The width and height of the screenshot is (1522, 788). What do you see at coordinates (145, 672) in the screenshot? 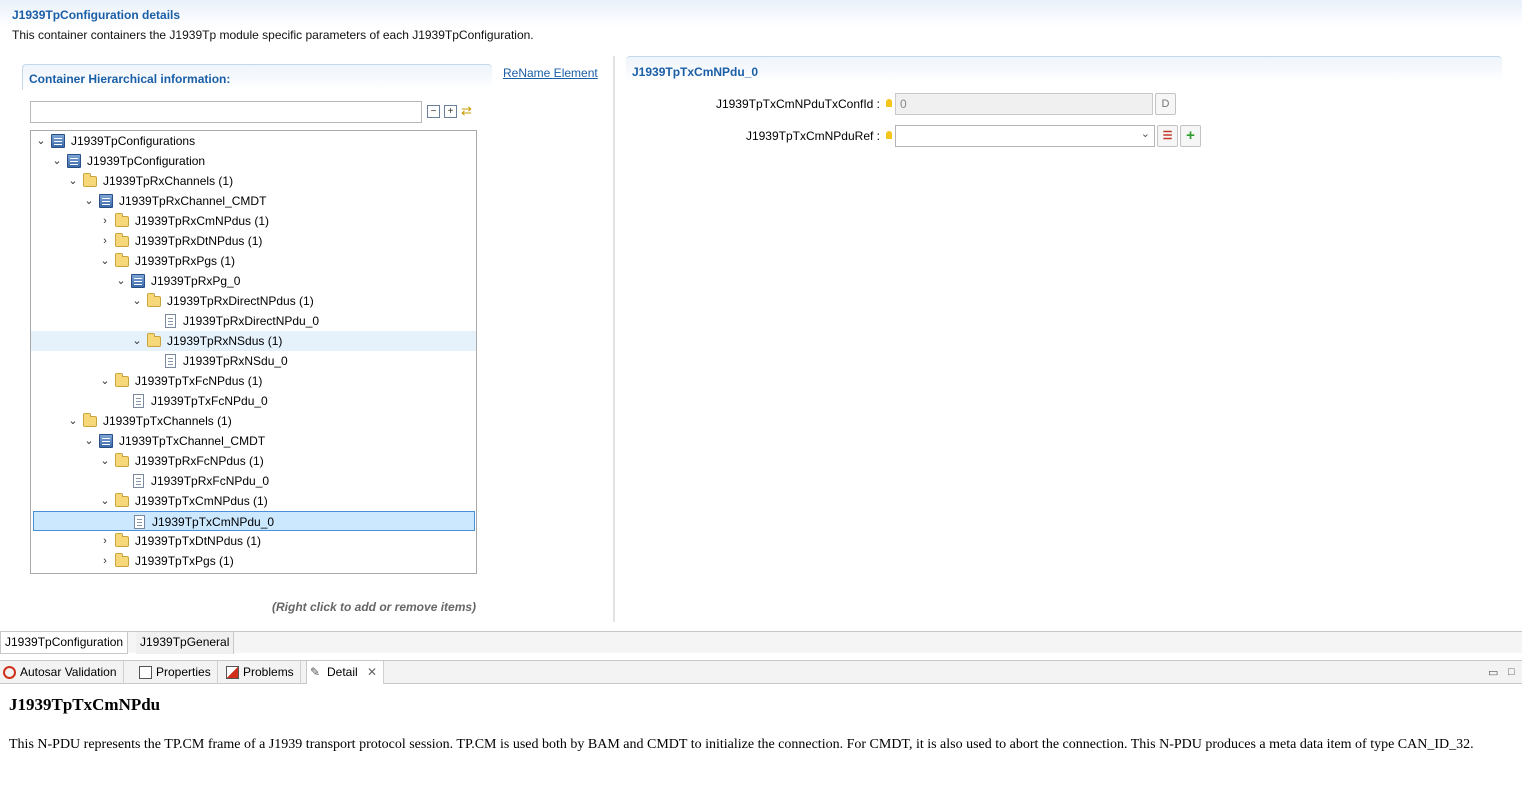
I see `properties-icon` at bounding box center [145, 672].